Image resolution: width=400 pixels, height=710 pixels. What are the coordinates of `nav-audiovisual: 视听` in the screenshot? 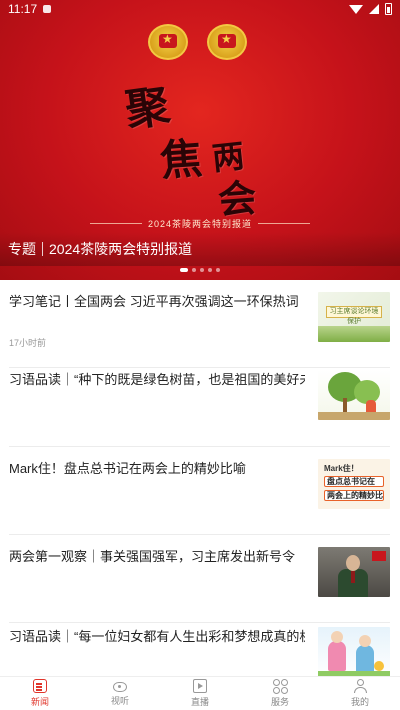 It's located at (120, 693).